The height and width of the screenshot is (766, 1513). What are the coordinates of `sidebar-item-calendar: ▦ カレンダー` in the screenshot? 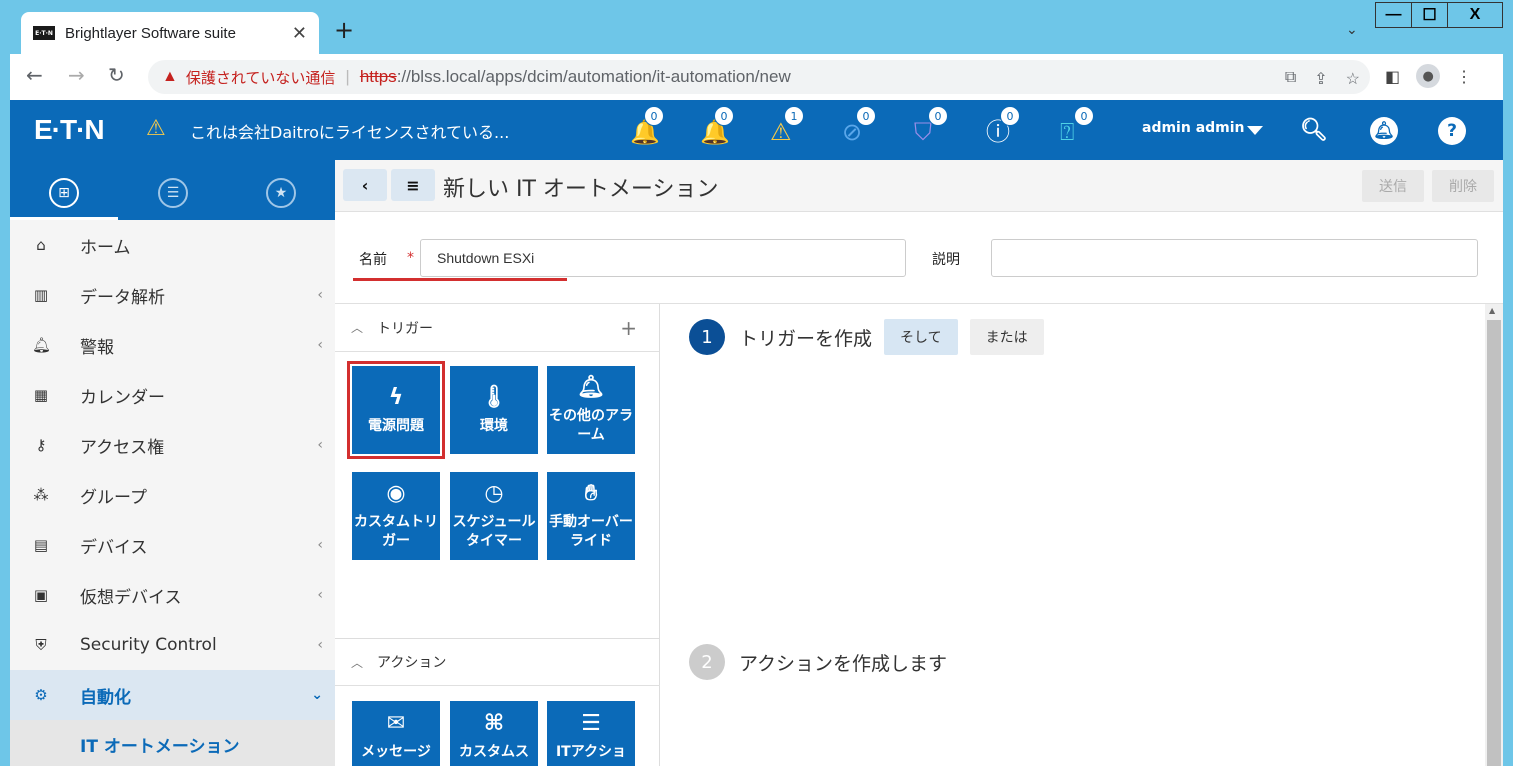 It's located at (172, 395).